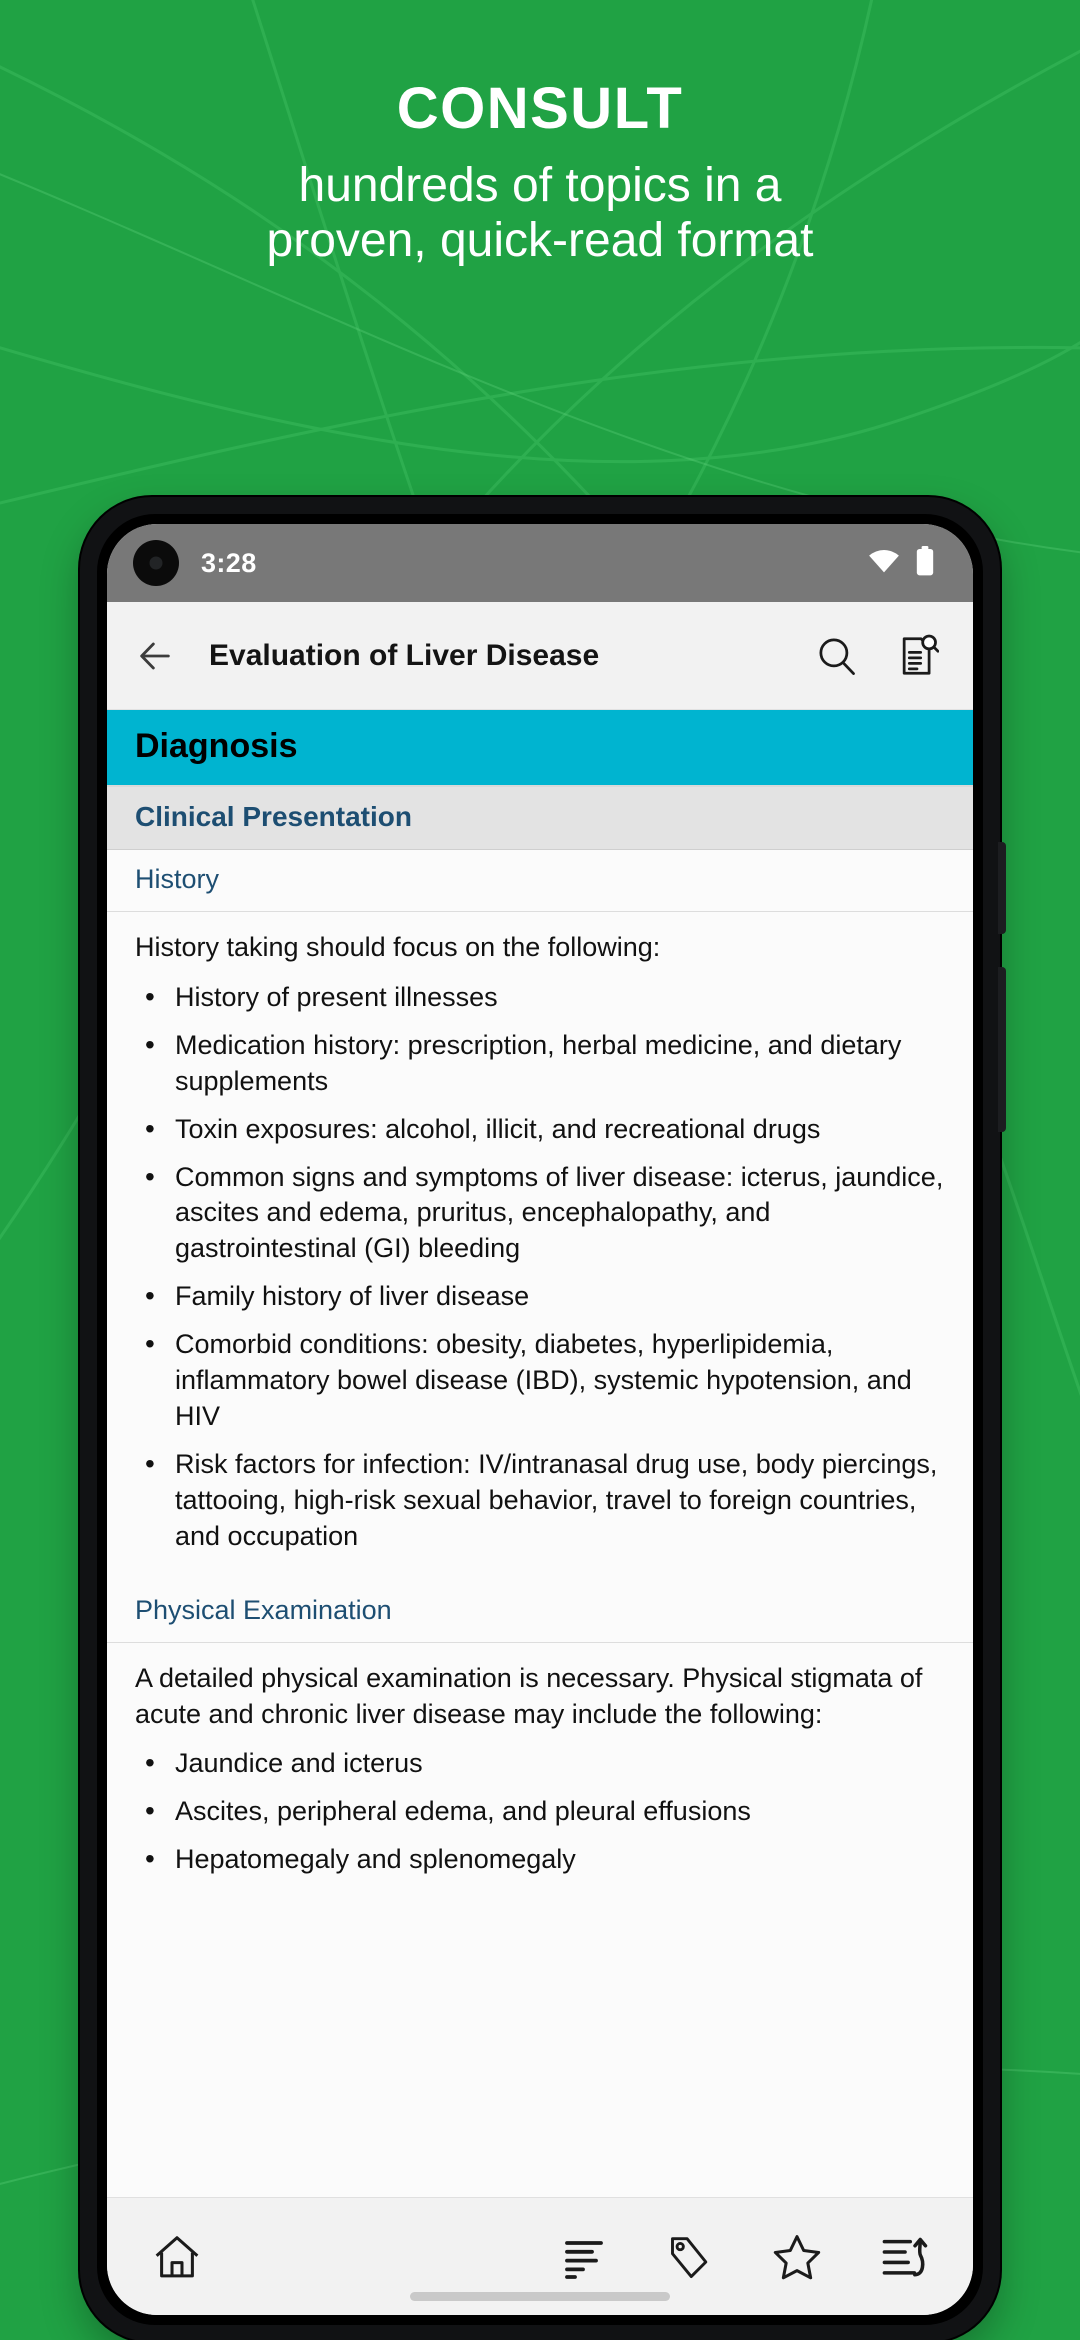  What do you see at coordinates (884, 563) in the screenshot?
I see `wifi-icon` at bounding box center [884, 563].